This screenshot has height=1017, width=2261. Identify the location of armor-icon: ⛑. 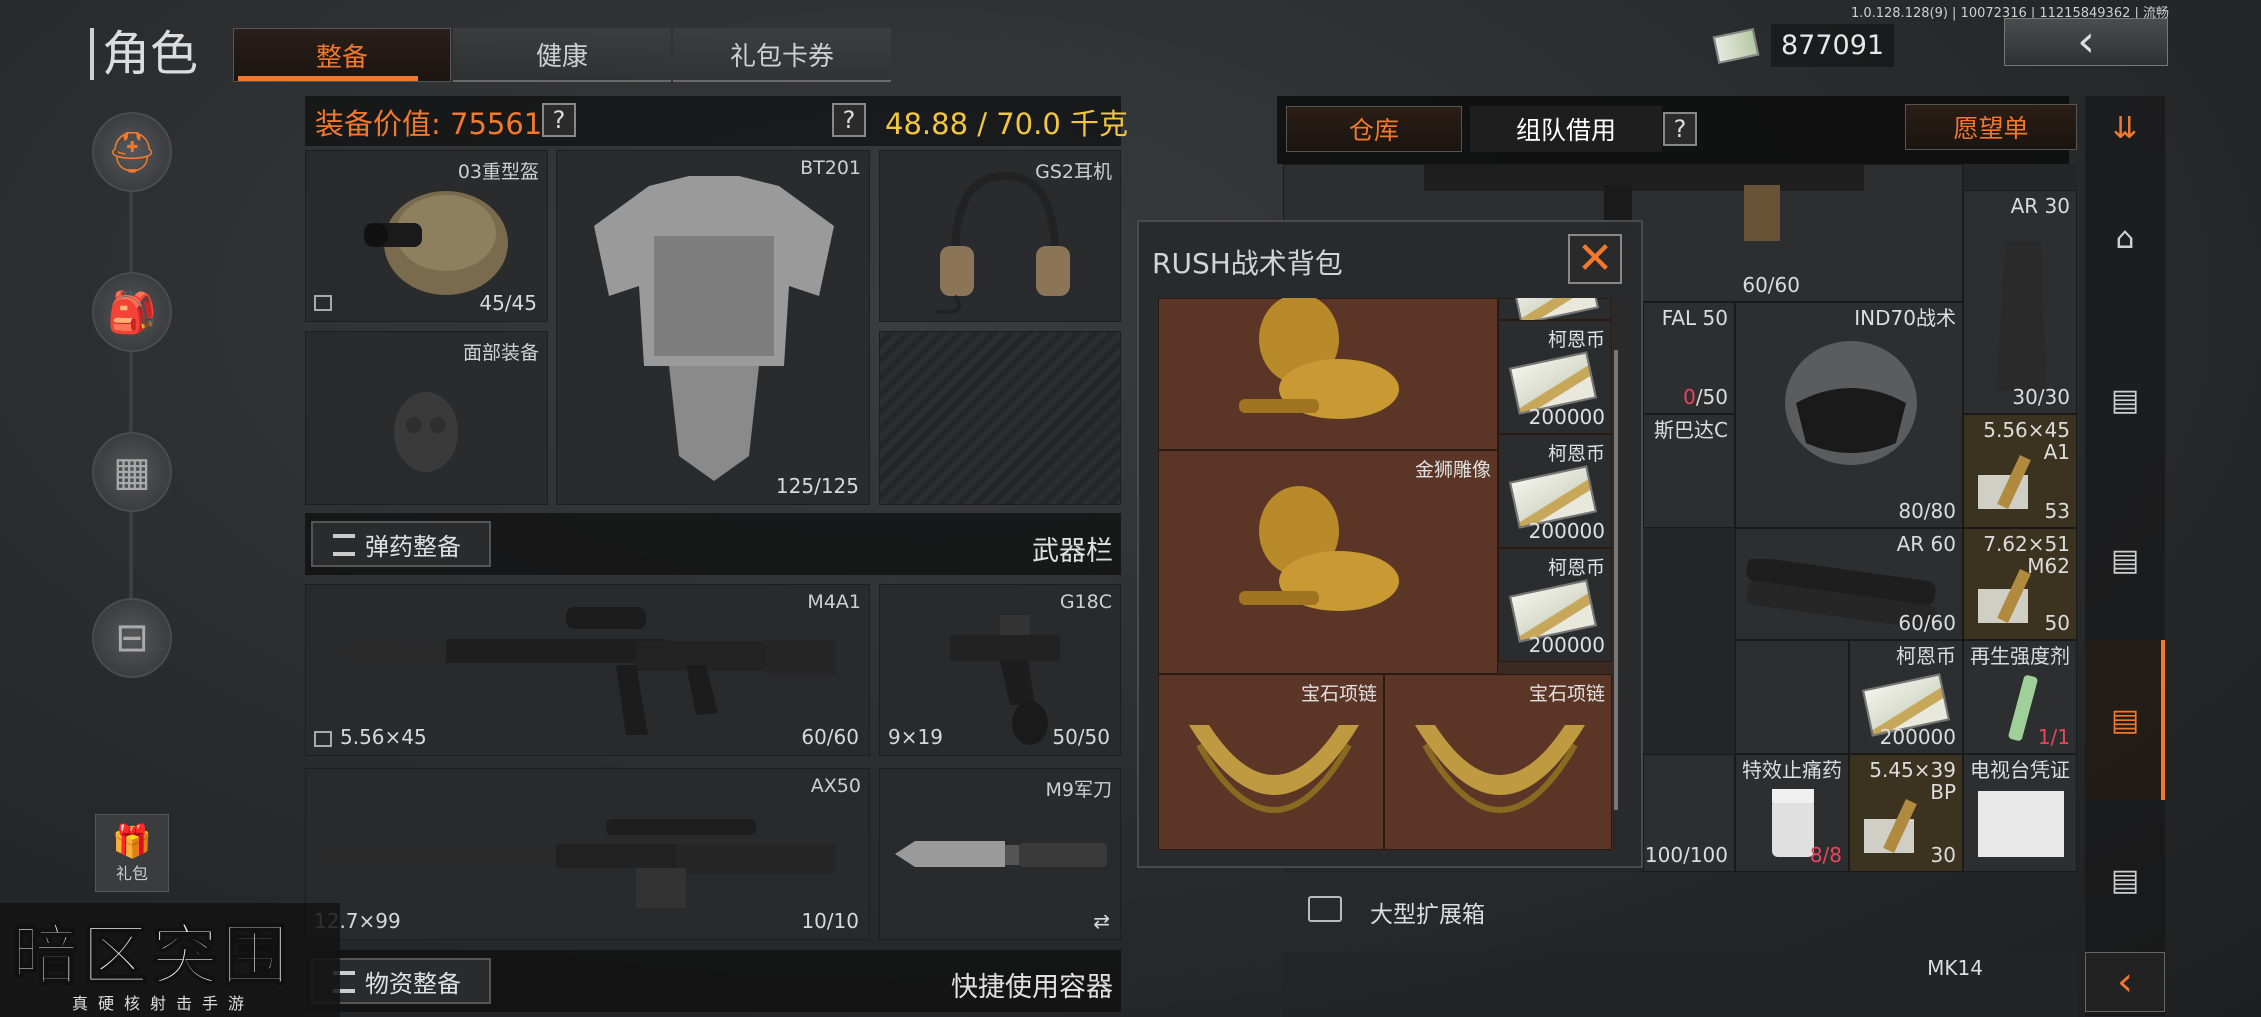
(132, 152).